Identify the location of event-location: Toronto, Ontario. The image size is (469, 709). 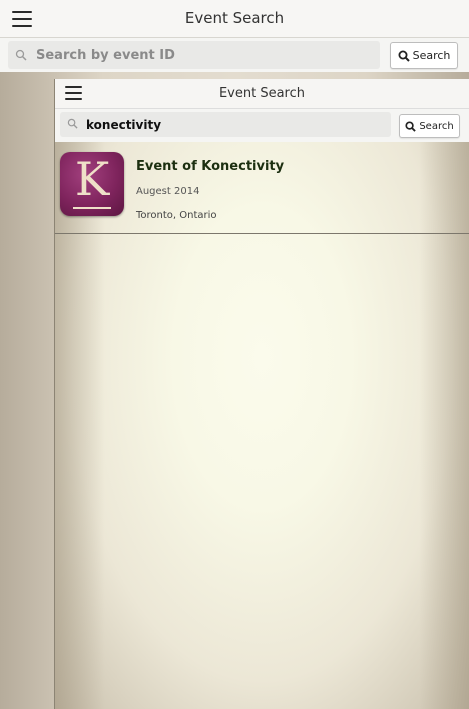
(176, 215).